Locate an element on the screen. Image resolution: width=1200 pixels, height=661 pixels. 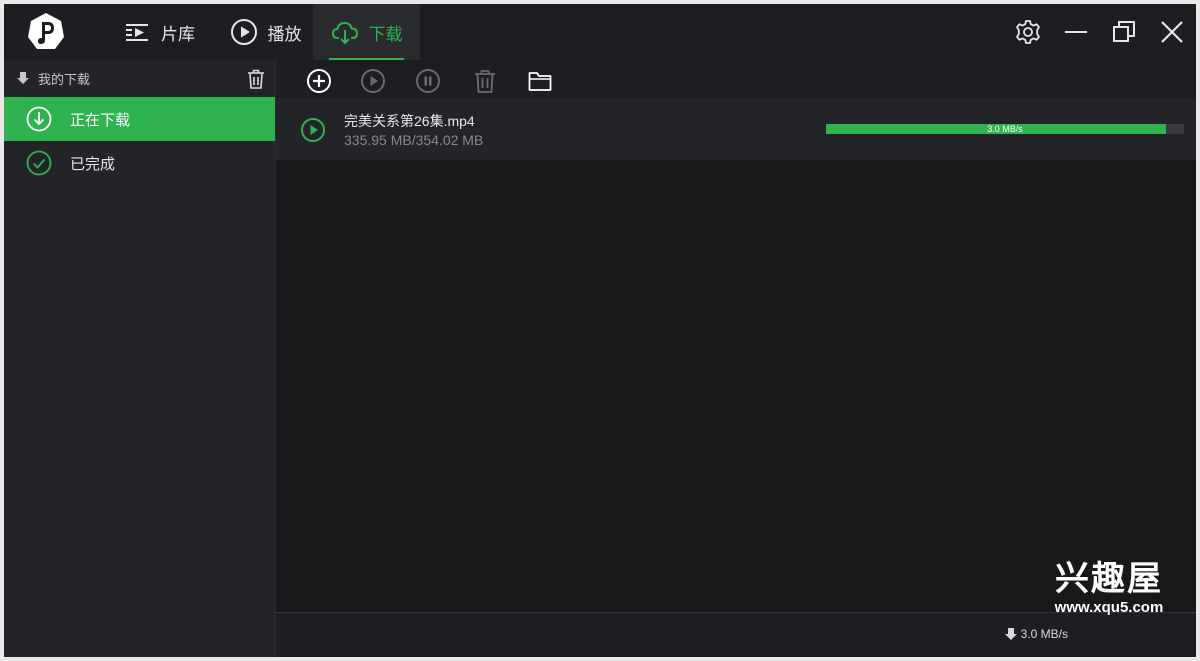
sidebar-header-label: 我的下载 is located at coordinates (64, 79).